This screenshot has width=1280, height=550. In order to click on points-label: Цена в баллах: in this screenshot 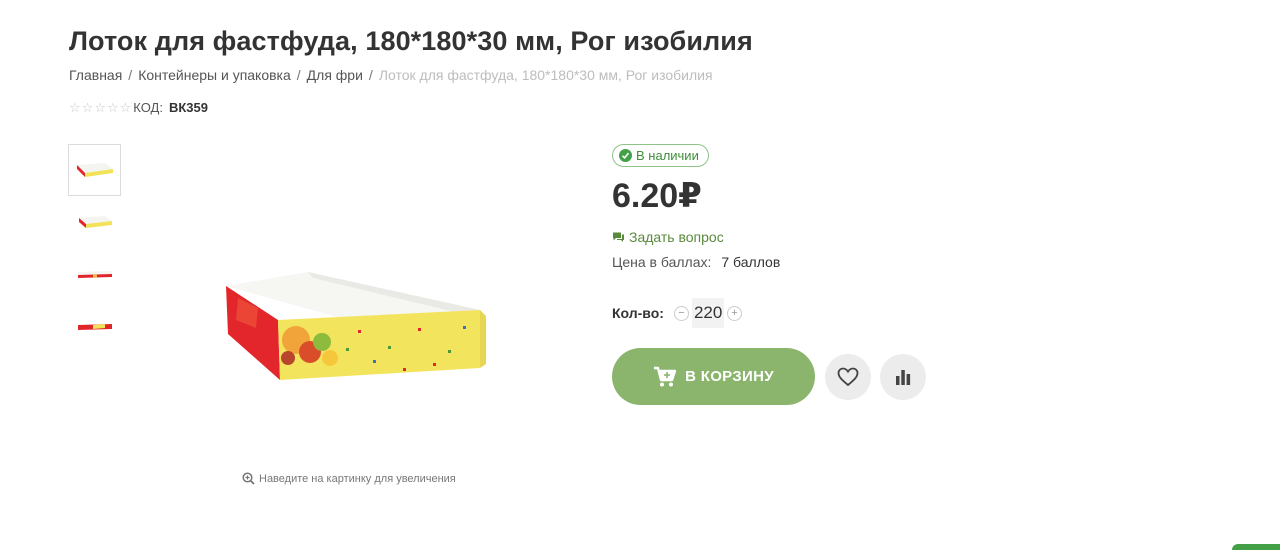, I will do `click(662, 262)`.